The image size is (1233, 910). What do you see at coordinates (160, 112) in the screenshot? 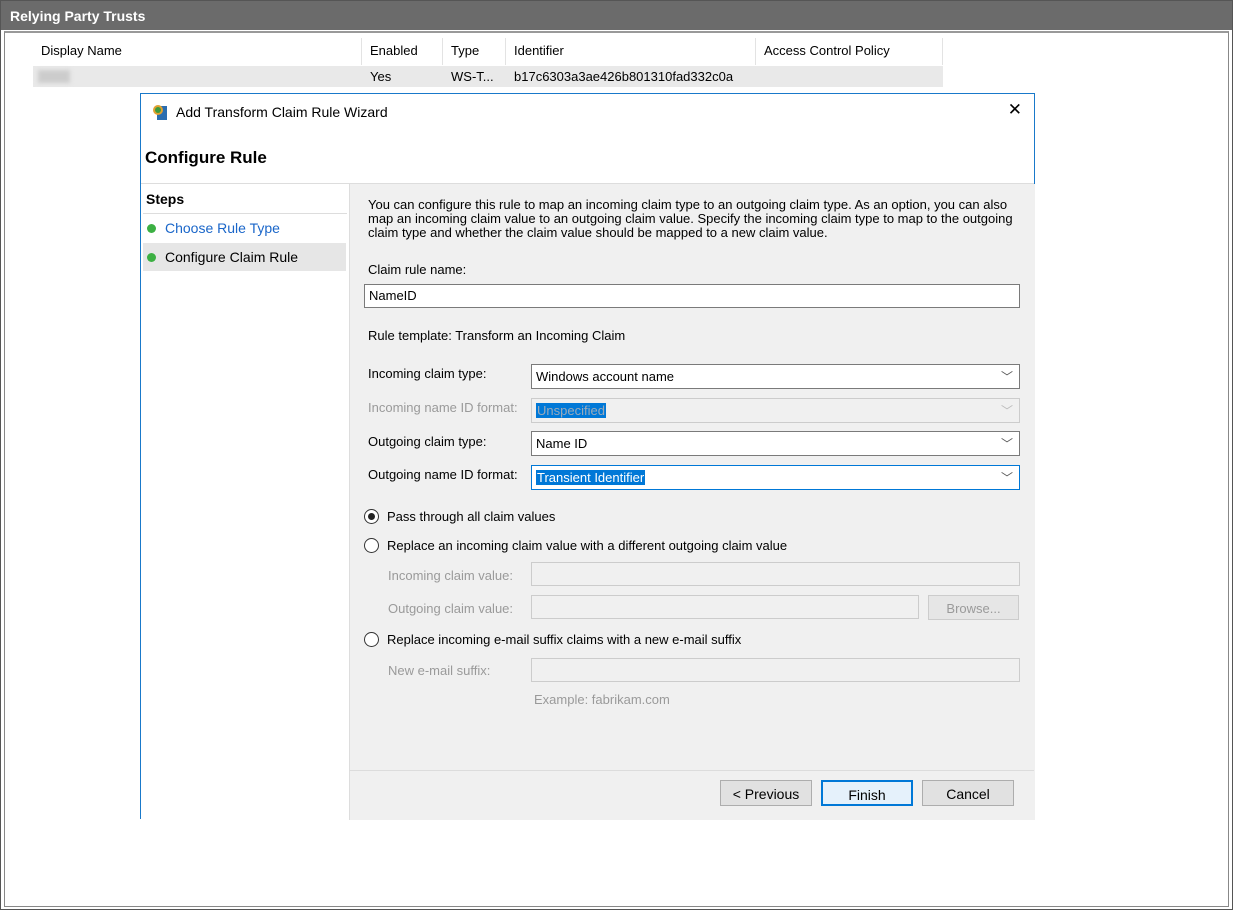
I see `wizard-icon` at bounding box center [160, 112].